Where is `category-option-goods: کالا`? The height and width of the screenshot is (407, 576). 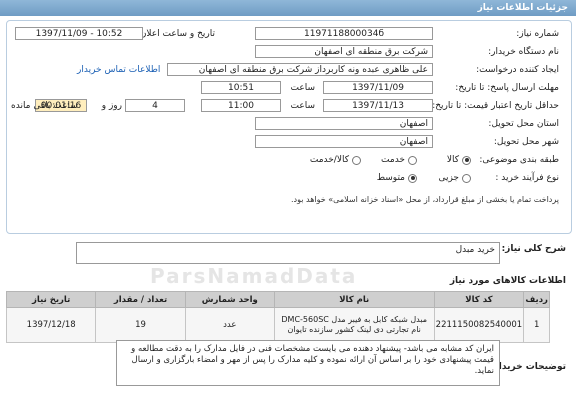 category-option-goods: کالا is located at coordinates (459, 160).